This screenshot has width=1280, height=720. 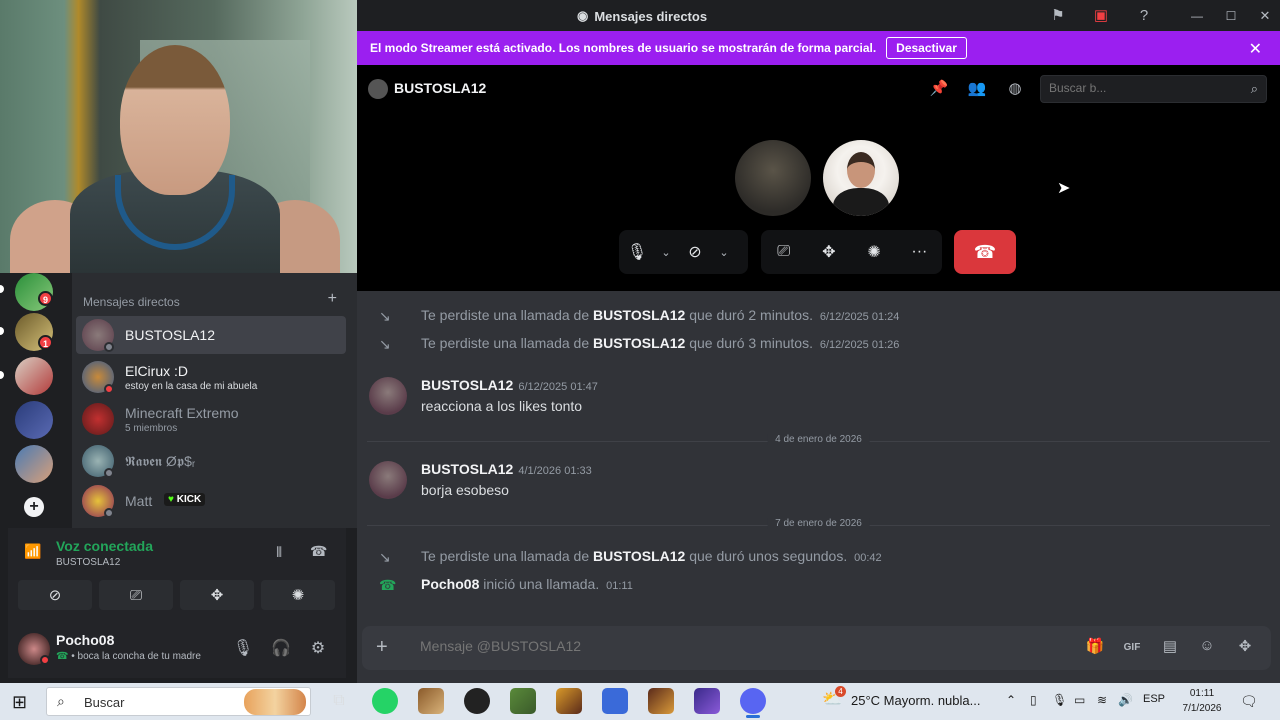 I want to click on minimize-button: —, so click(x=1197, y=16).